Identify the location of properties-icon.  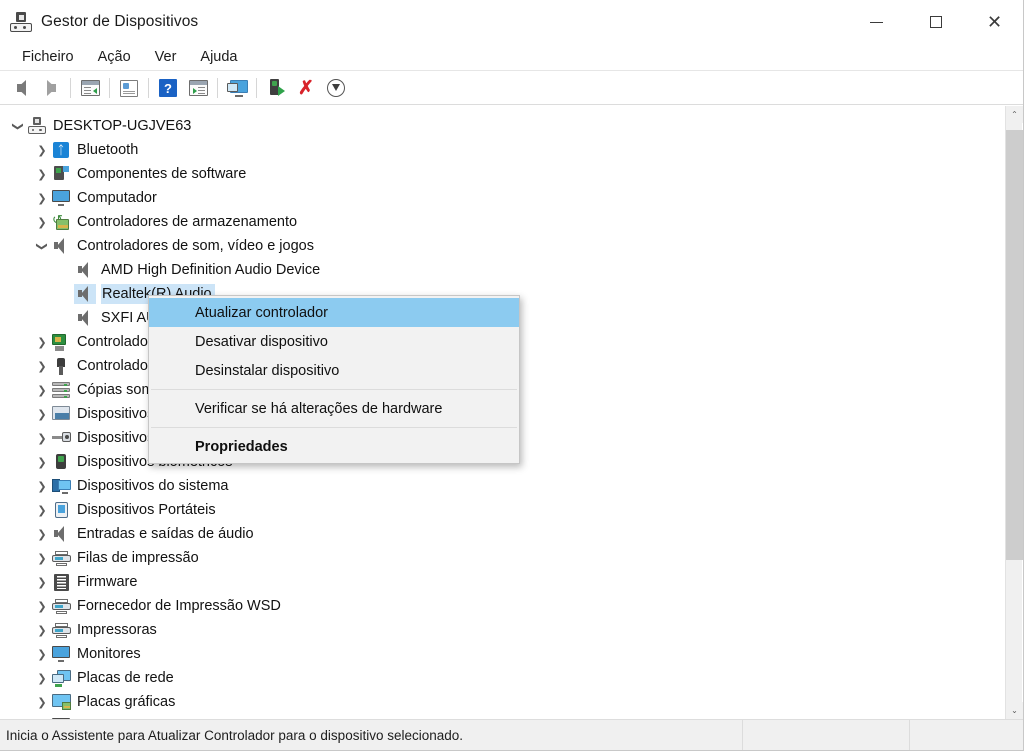
(129, 88).